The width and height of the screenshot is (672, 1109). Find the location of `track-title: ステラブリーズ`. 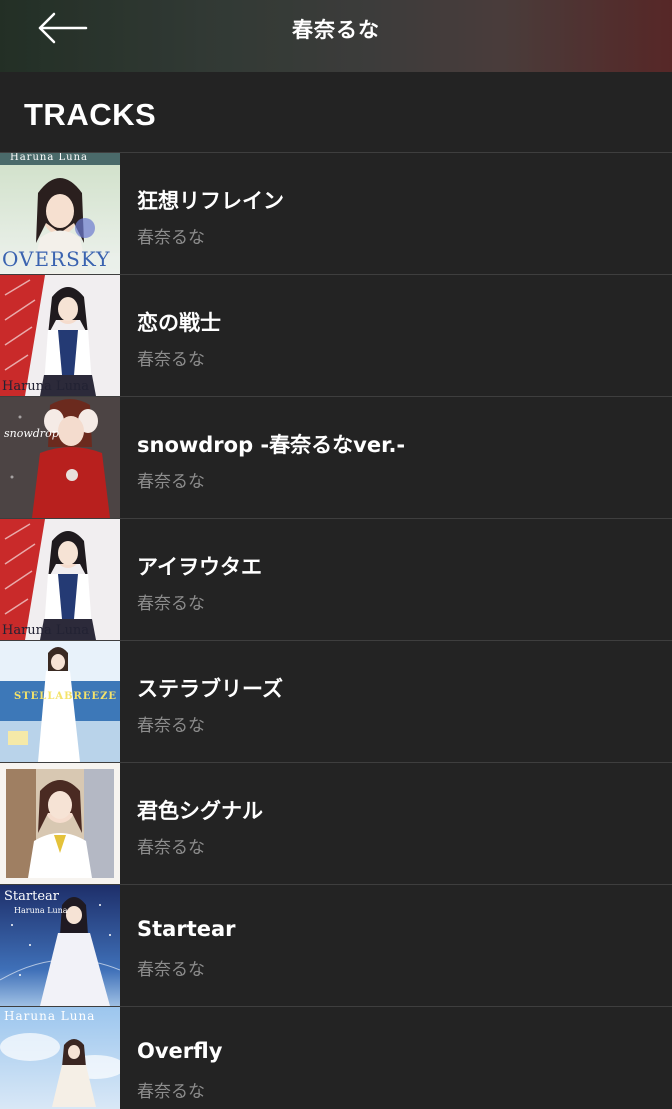

track-title: ステラブリーズ is located at coordinates (210, 689).